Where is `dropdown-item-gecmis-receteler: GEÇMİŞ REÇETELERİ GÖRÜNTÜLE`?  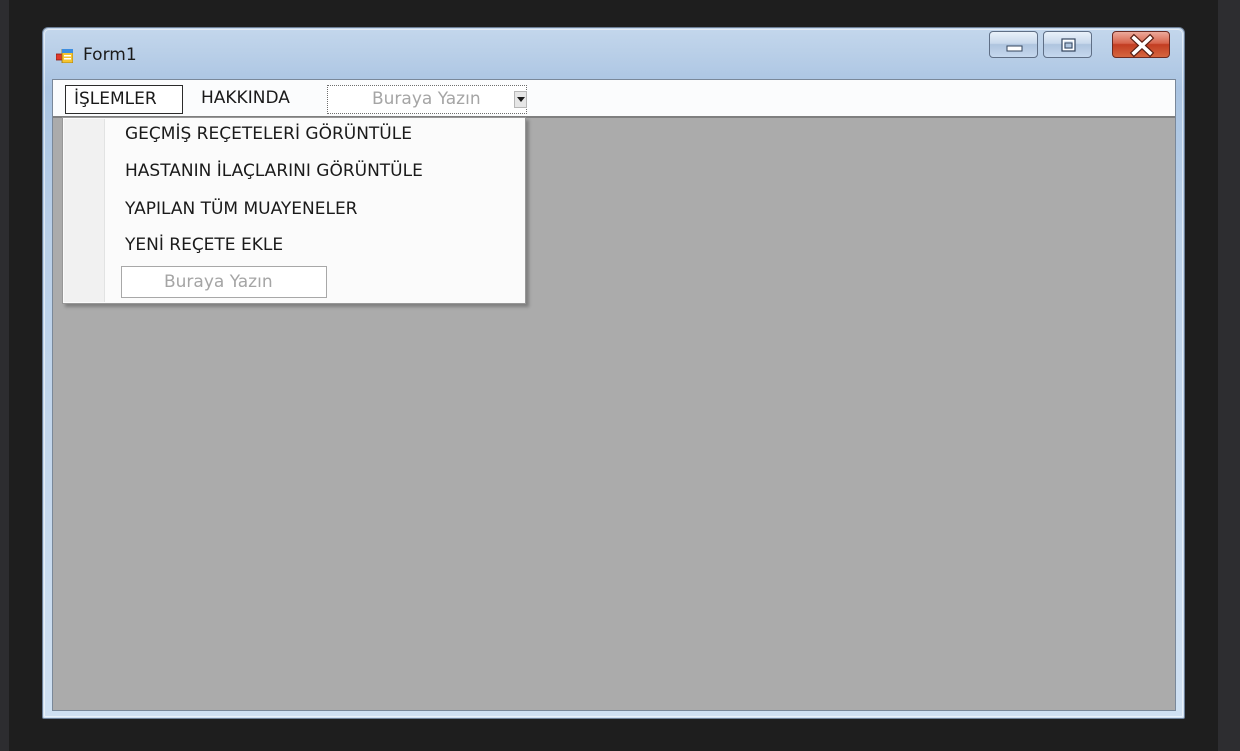 dropdown-item-gecmis-receteler: GEÇMİŞ REÇETELERİ GÖRÜNTÜLE is located at coordinates (268, 134).